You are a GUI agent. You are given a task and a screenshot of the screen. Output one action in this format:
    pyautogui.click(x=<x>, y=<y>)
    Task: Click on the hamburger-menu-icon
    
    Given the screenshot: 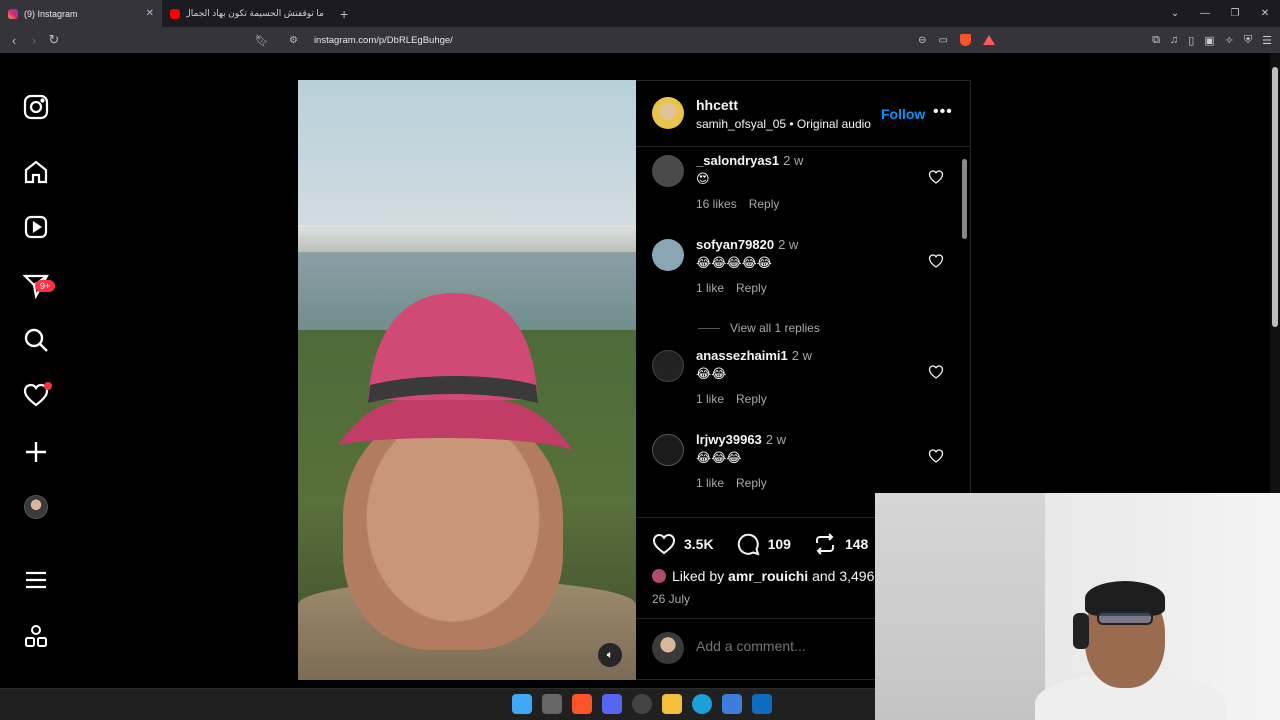 What is the action you would take?
    pyautogui.click(x=36, y=580)
    